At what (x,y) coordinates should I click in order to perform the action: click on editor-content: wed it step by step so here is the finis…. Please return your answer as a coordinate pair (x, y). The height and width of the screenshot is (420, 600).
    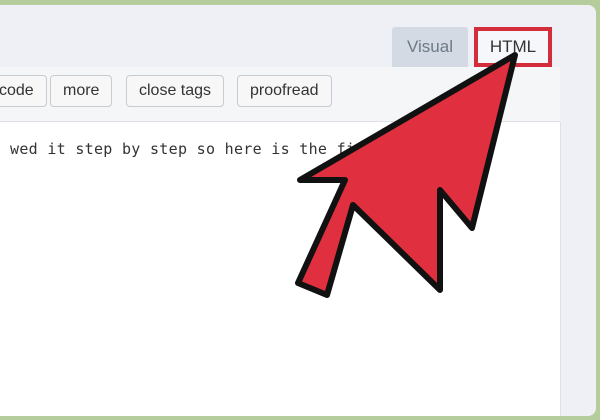
    Looking at the image, I should click on (211, 149).